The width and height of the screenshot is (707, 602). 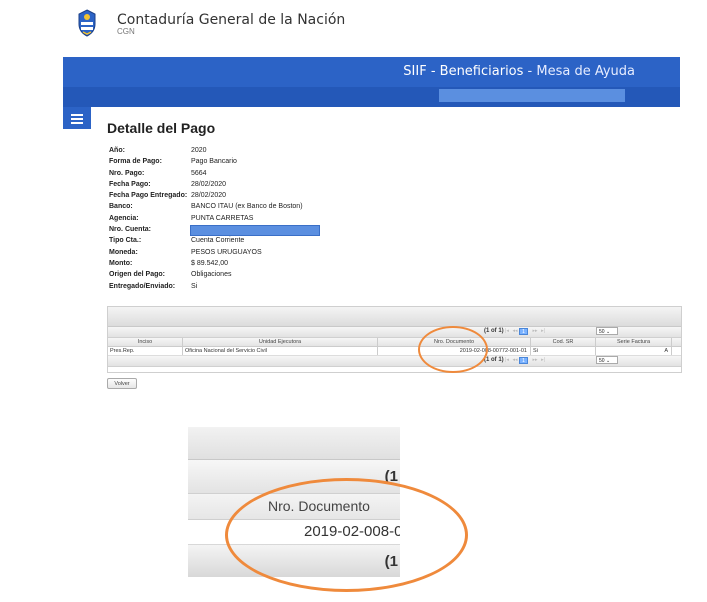 What do you see at coordinates (199, 150) in the screenshot?
I see `detail-value: 2020` at bounding box center [199, 150].